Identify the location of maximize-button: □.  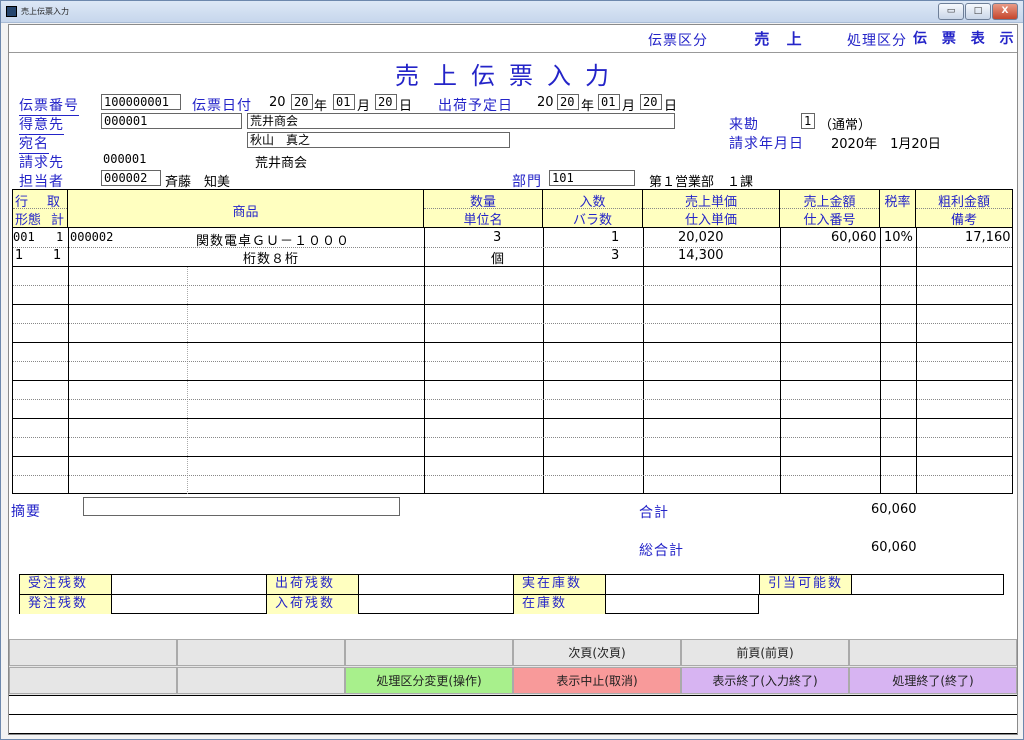
(978, 11).